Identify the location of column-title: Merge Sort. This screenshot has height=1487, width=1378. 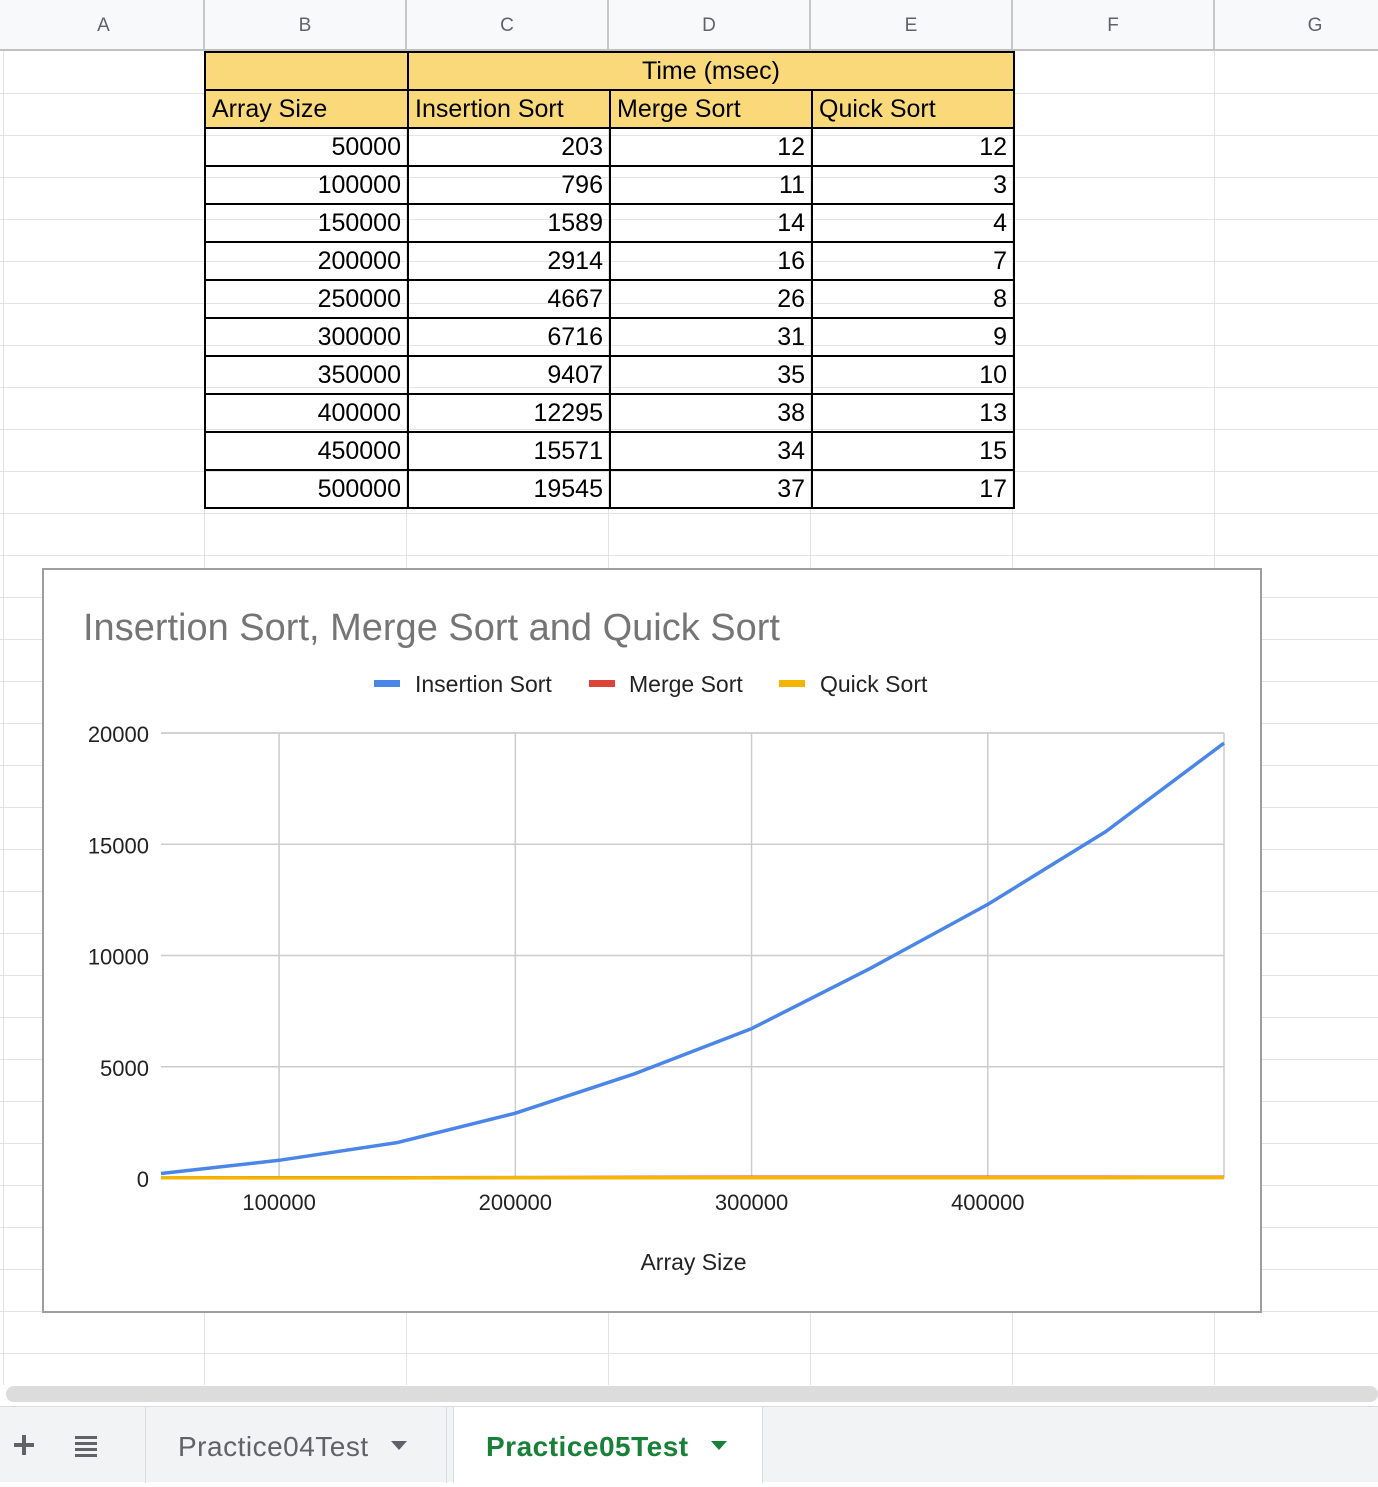
(711, 109).